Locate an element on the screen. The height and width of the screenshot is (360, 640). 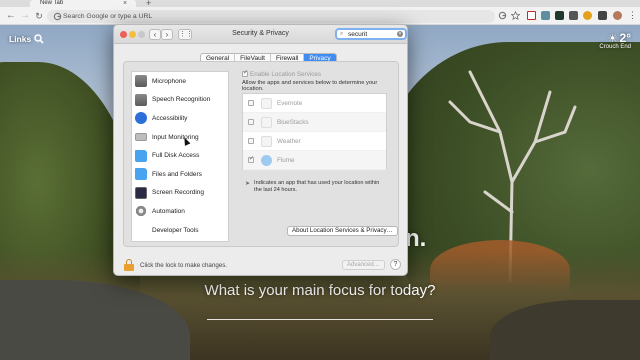
list-item-label: Screen Recording is located at coordinates (178, 193).